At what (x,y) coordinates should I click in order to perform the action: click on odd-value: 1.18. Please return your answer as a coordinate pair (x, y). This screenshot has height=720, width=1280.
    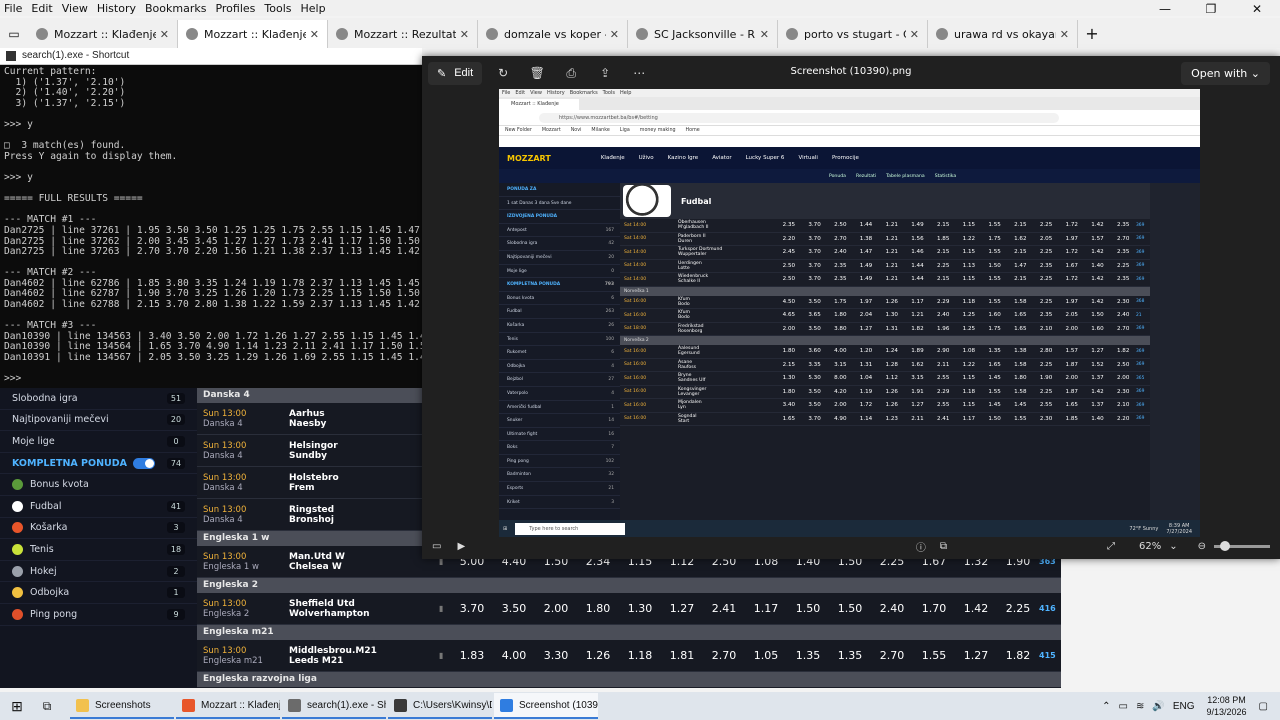
    Looking at the image, I should click on (640, 655).